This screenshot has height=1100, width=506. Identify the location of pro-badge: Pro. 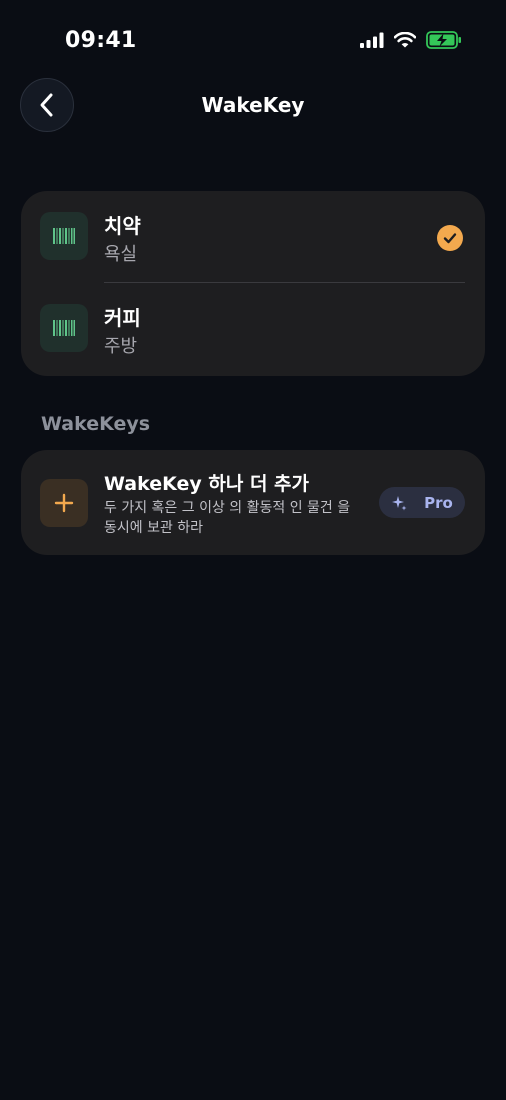
(422, 502).